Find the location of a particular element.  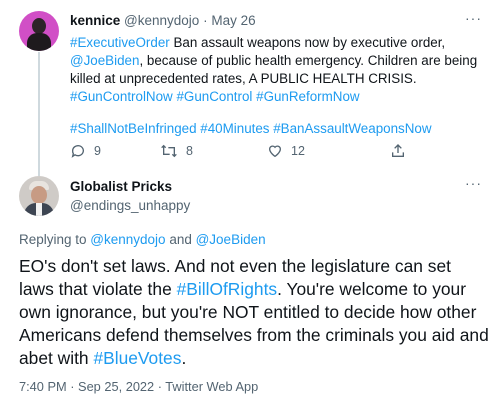

tweet-header: kennice @kennydojo · May 26 is located at coordinates (163, 20).